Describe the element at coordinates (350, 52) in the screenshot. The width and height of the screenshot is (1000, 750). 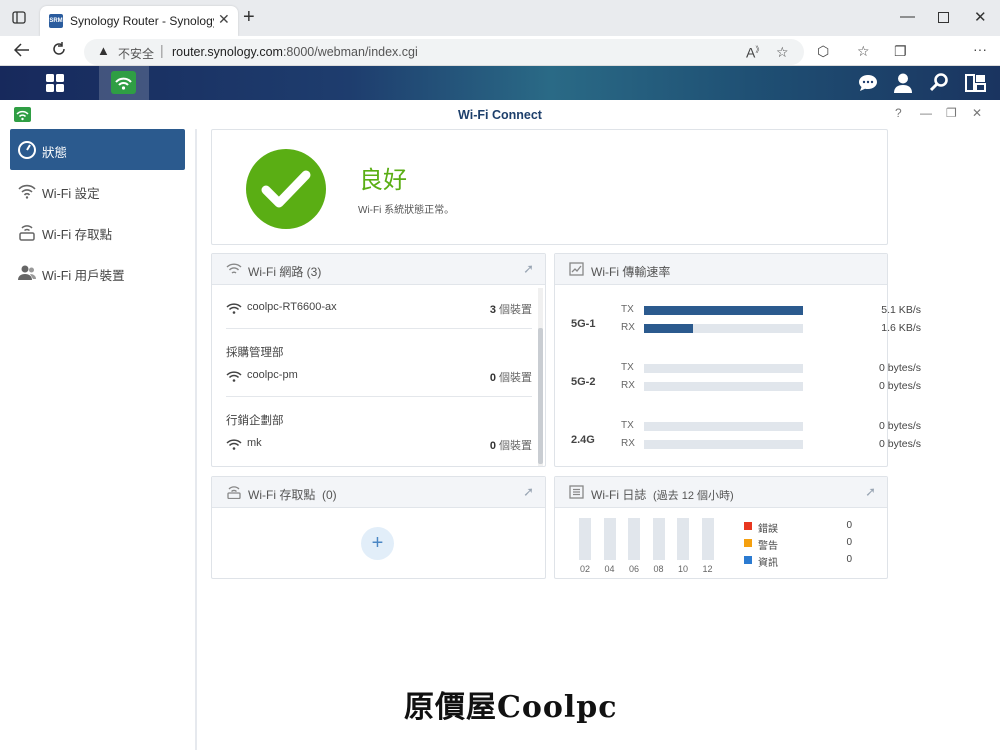
I see `url-path: :8000/webman/index.cgi` at that location.